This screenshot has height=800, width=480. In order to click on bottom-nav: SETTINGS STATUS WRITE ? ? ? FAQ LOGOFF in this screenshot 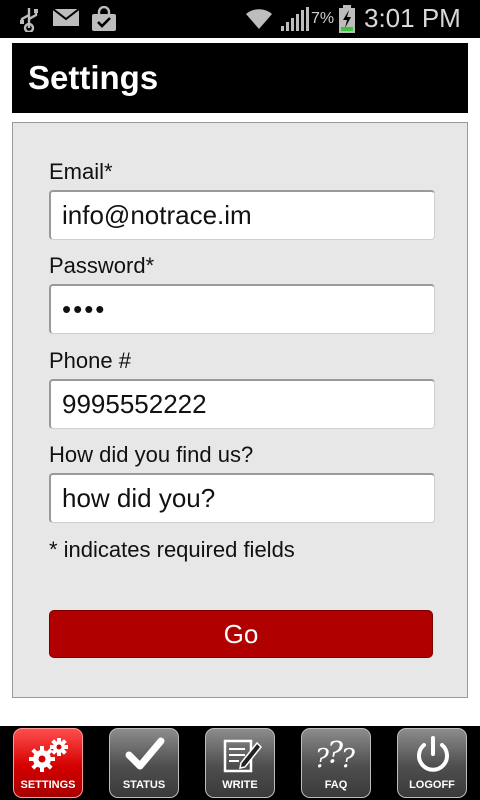, I will do `click(240, 763)`.